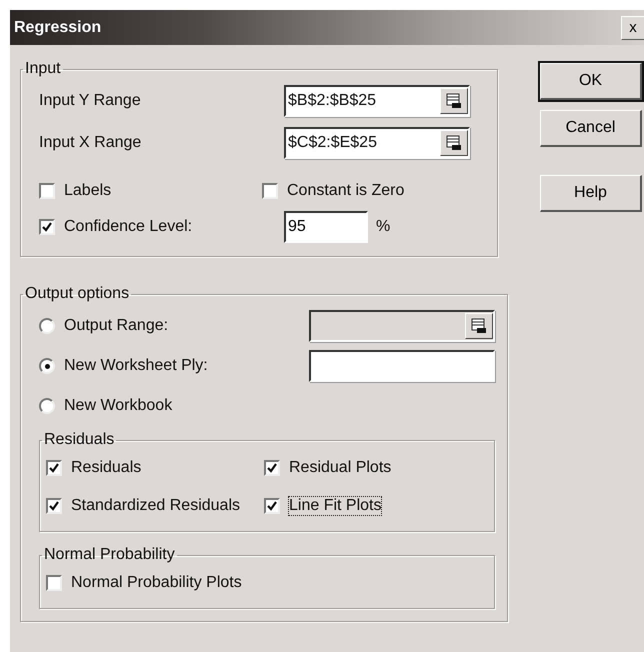 Image resolution: width=644 pixels, height=652 pixels. Describe the element at coordinates (90, 143) in the screenshot. I see `field-label: Input X Range` at that location.